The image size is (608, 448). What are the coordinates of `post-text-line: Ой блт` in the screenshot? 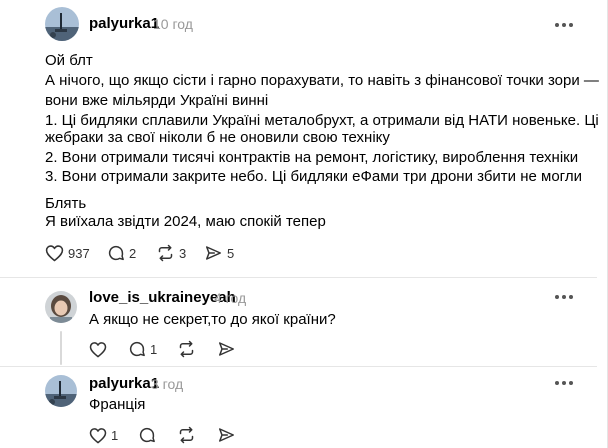 It's located at (69, 60).